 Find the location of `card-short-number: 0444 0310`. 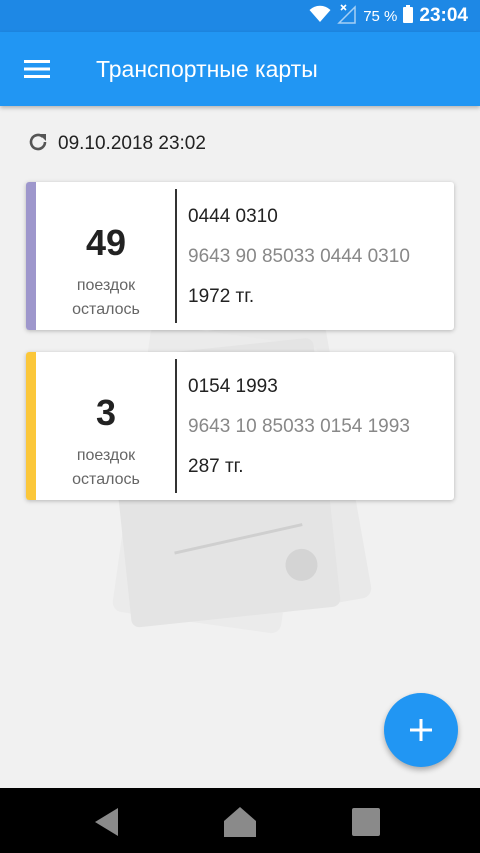

card-short-number: 0444 0310 is located at coordinates (233, 216).